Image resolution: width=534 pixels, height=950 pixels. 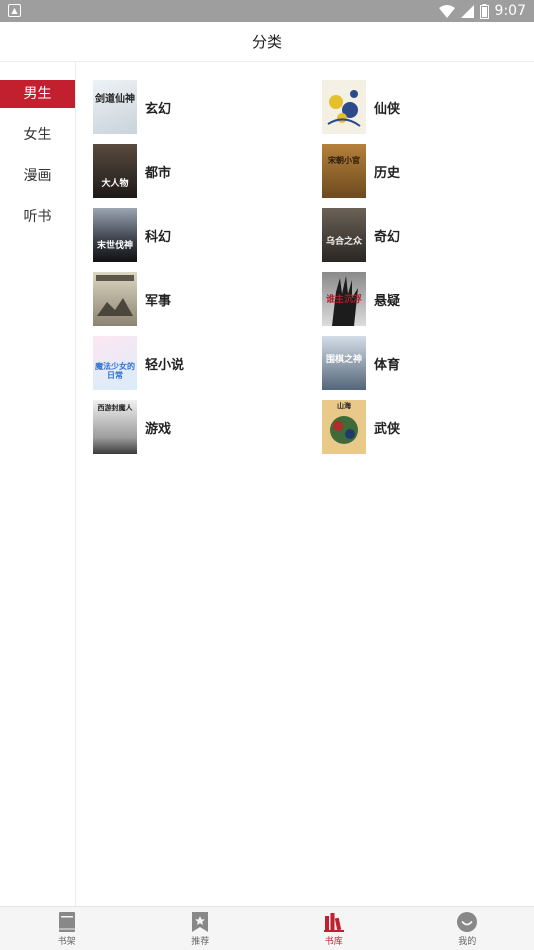 I want to click on battery-icon, so click(x=484, y=11).